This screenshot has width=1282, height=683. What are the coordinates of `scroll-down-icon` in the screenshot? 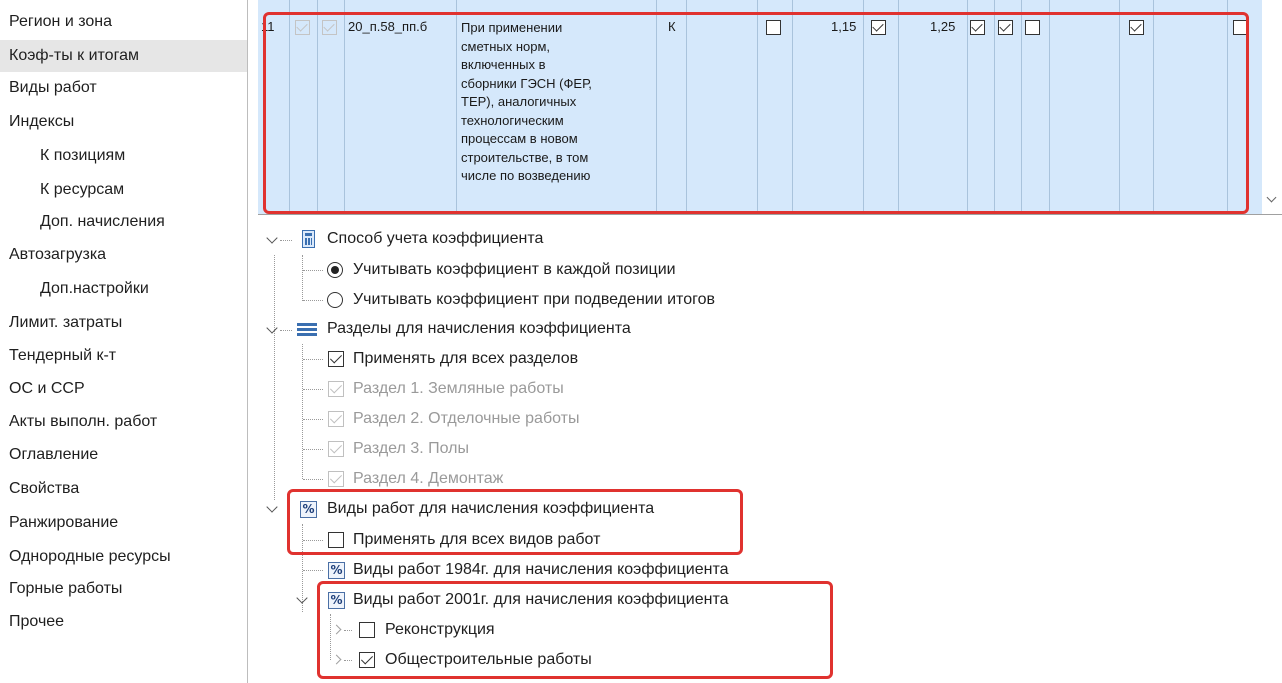 It's located at (1272, 201).